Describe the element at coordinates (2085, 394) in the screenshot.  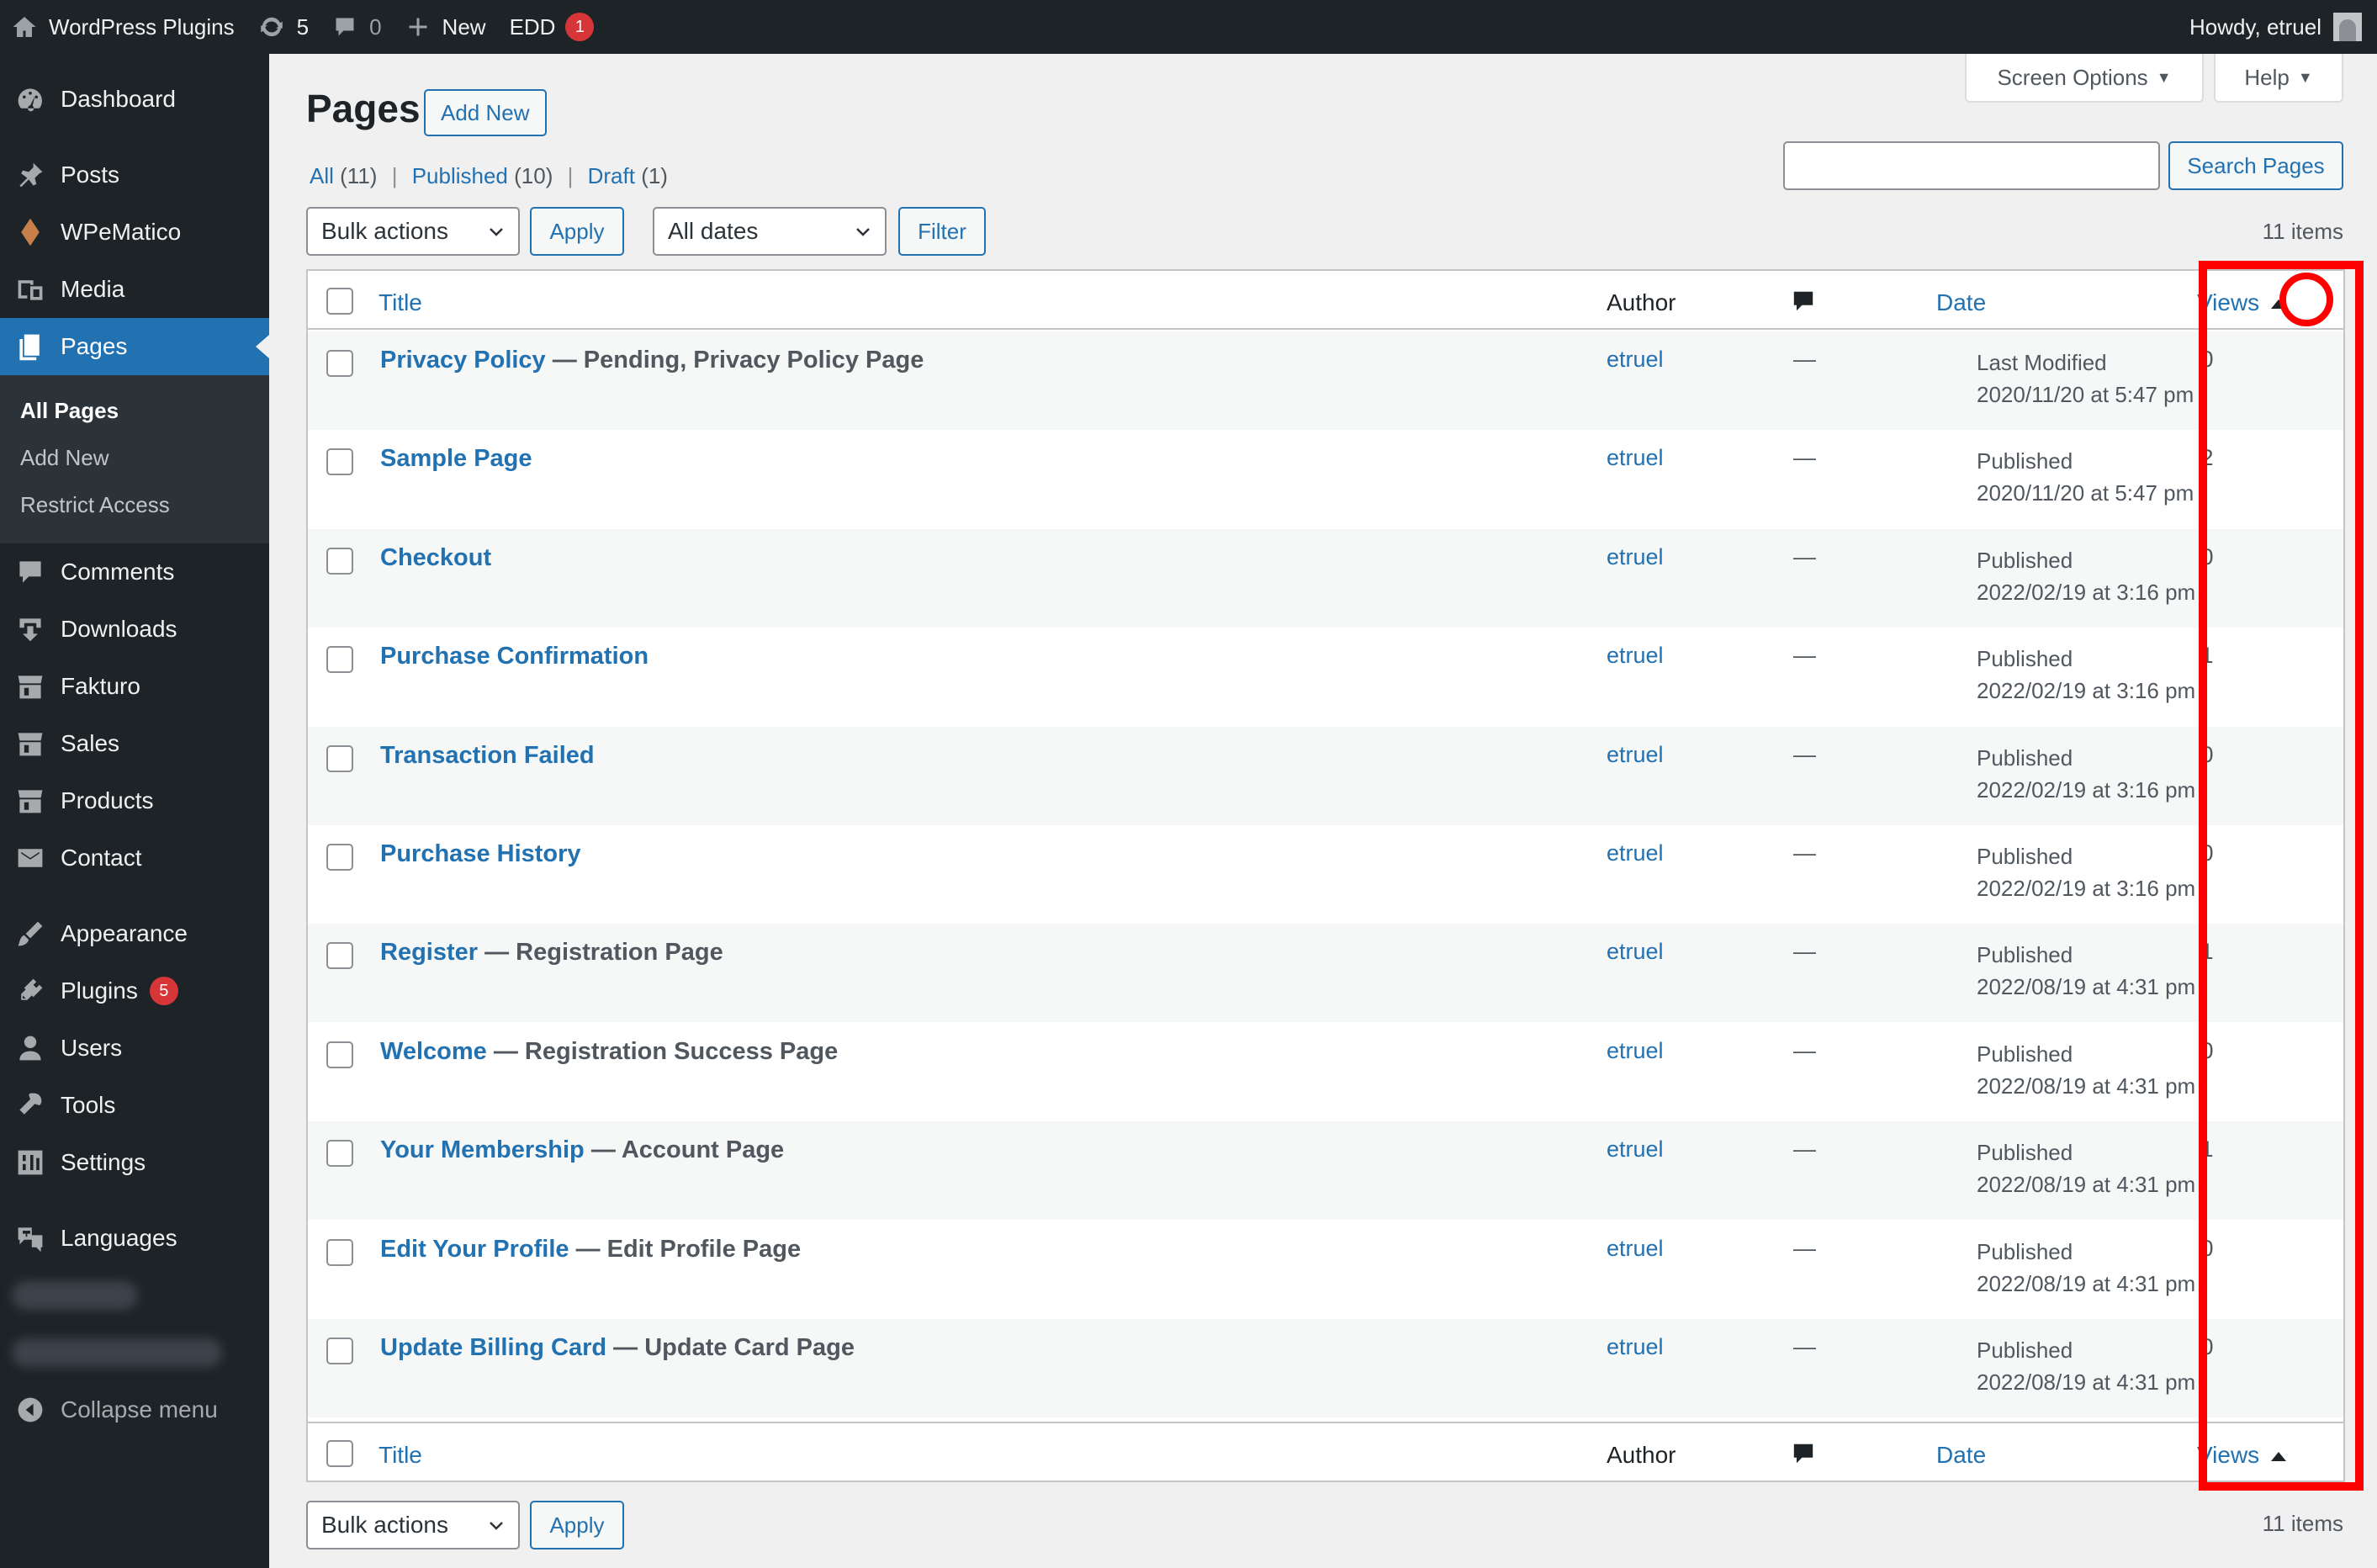
I see `row-date-value: 2020/11/20 at 5:47 pm` at that location.